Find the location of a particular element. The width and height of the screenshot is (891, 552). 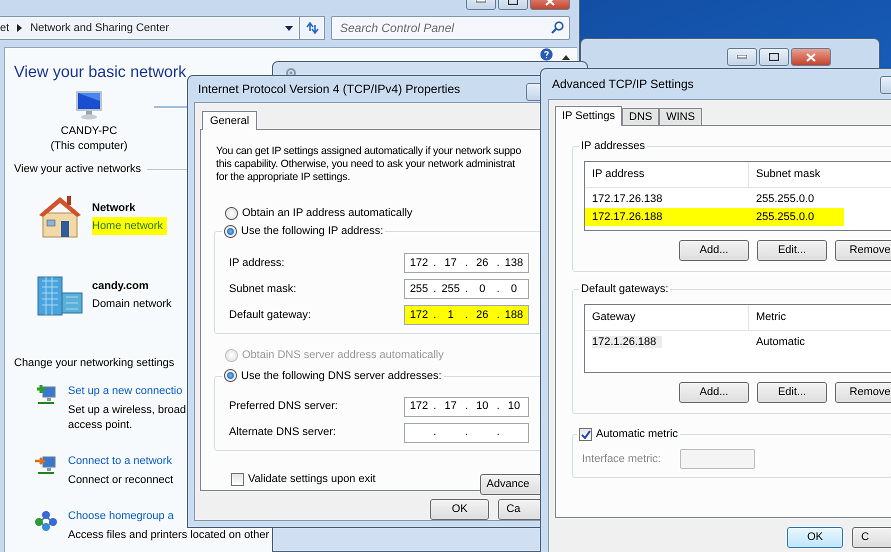

column-header: IP address is located at coordinates (667, 174).